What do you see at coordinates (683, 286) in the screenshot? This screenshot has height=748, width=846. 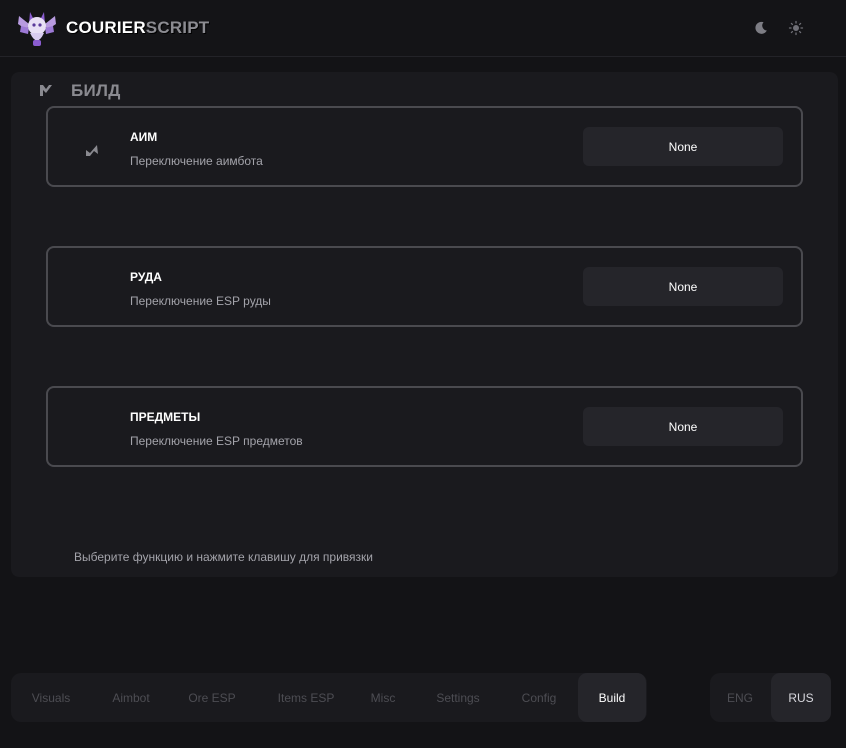 I see `keybind-button-ore: None` at bounding box center [683, 286].